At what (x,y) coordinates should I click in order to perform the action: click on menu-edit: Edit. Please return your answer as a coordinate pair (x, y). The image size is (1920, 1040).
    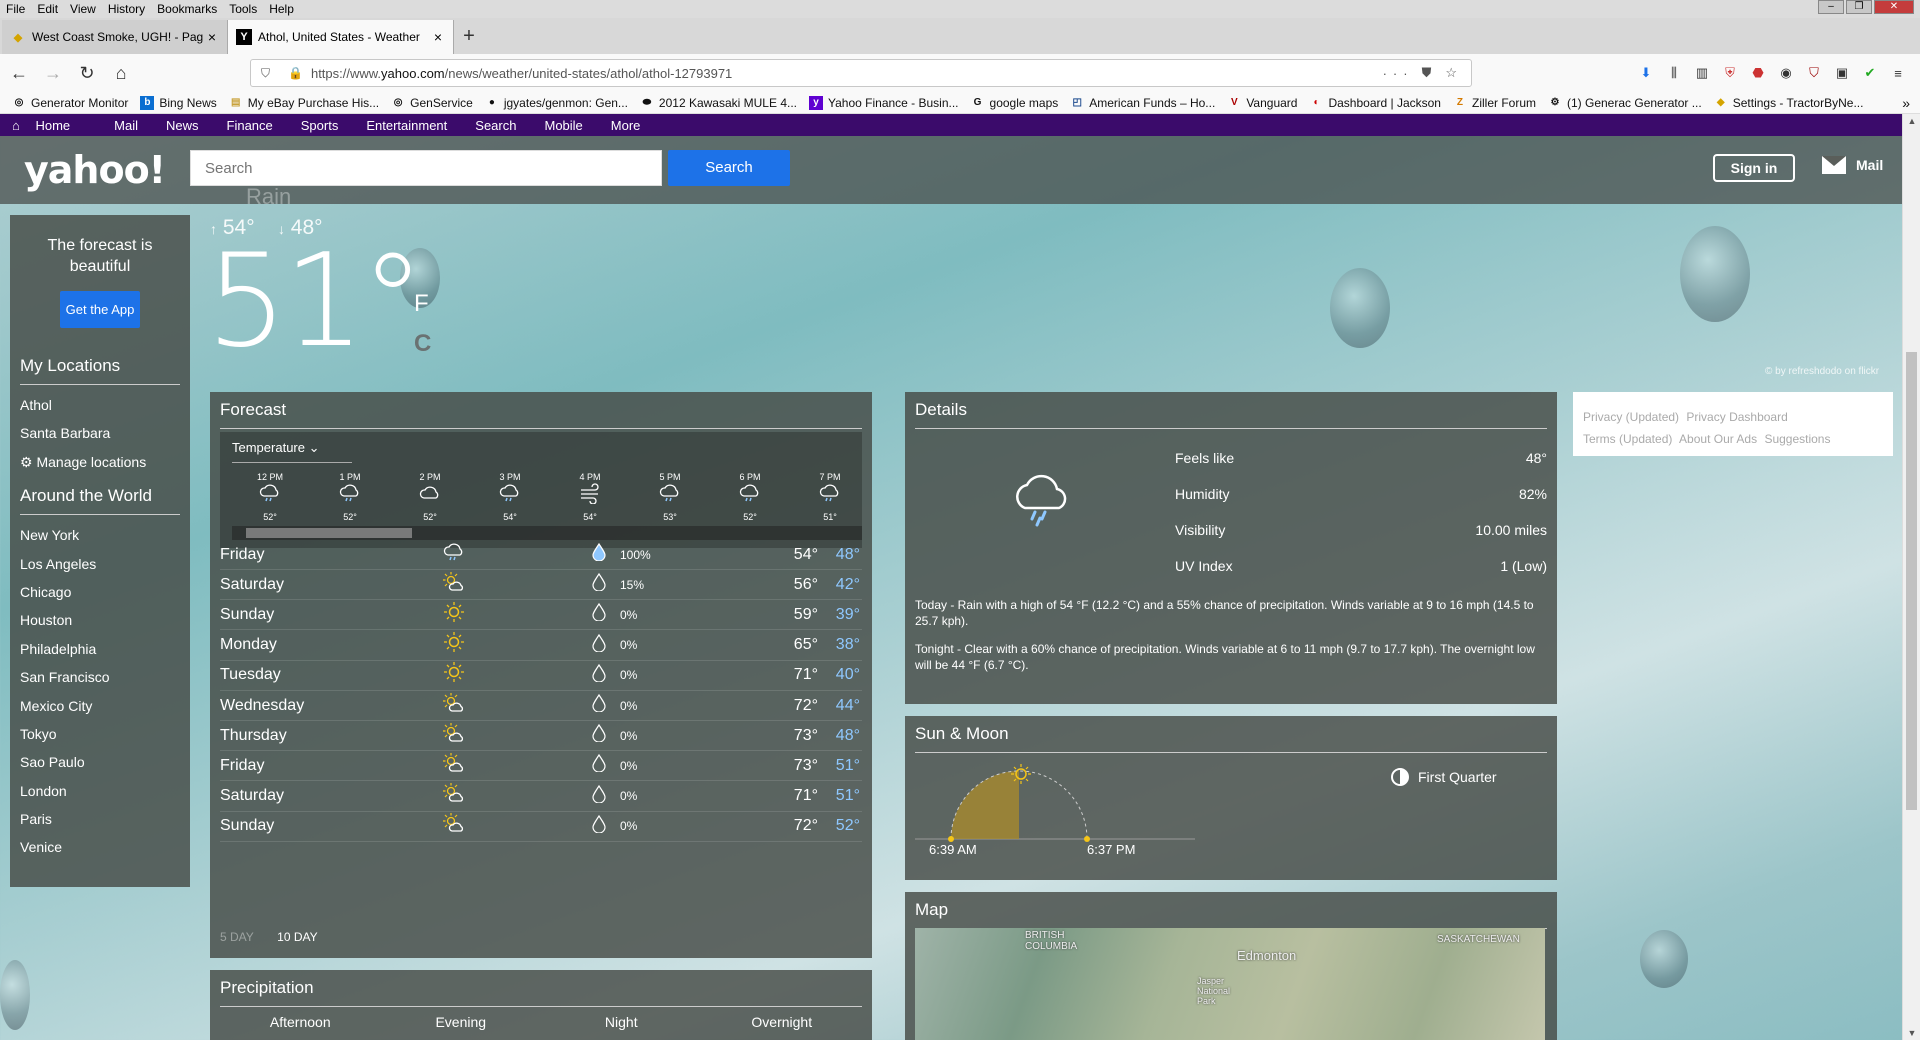
    Looking at the image, I should click on (47, 9).